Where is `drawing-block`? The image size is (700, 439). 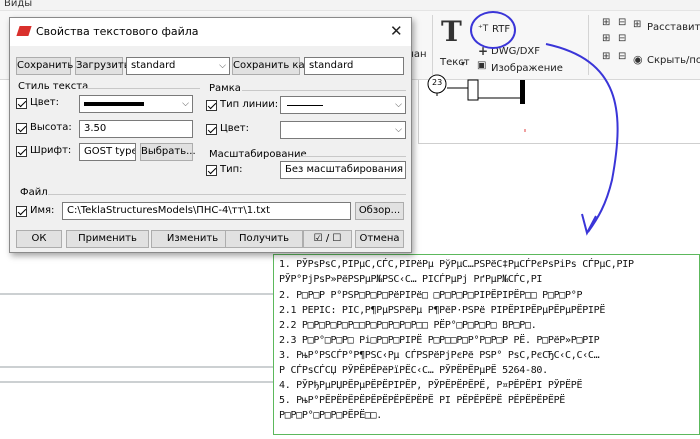 drawing-block is located at coordinates (473, 90).